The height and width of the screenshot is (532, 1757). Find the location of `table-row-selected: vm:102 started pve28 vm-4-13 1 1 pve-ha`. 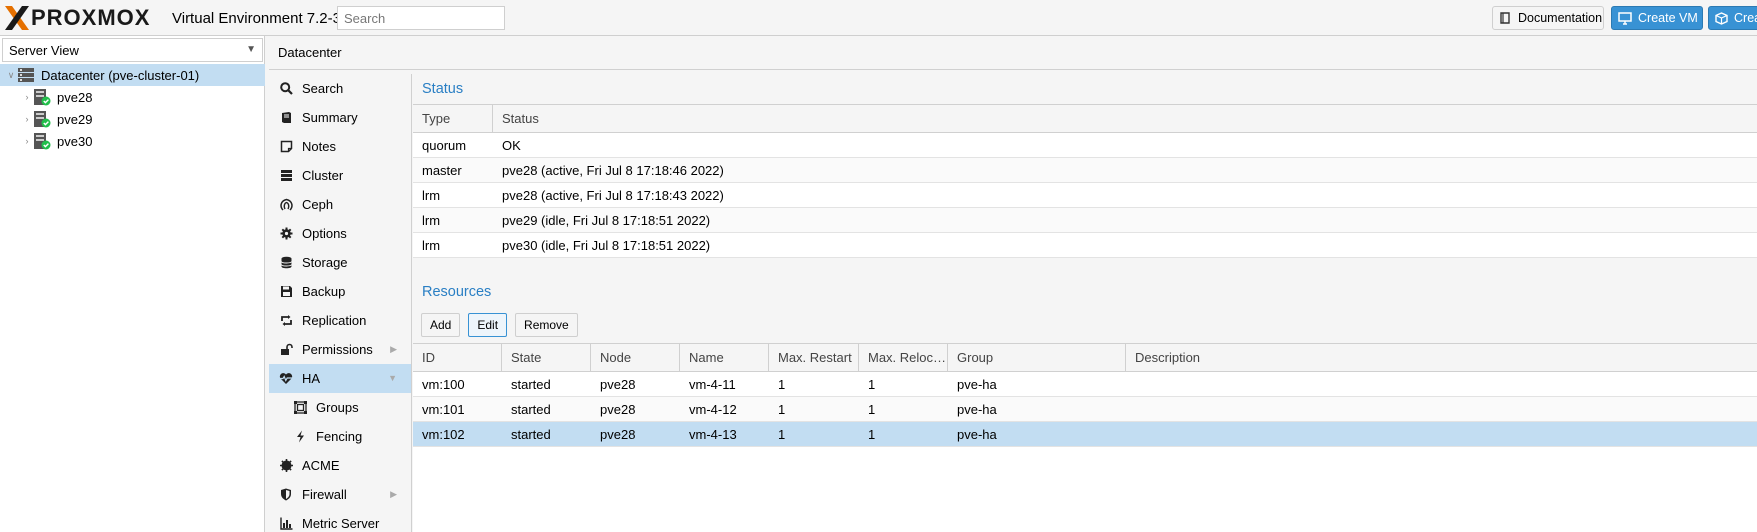

table-row-selected: vm:102 started pve28 vm-4-13 1 1 pve-ha is located at coordinates (1085, 434).